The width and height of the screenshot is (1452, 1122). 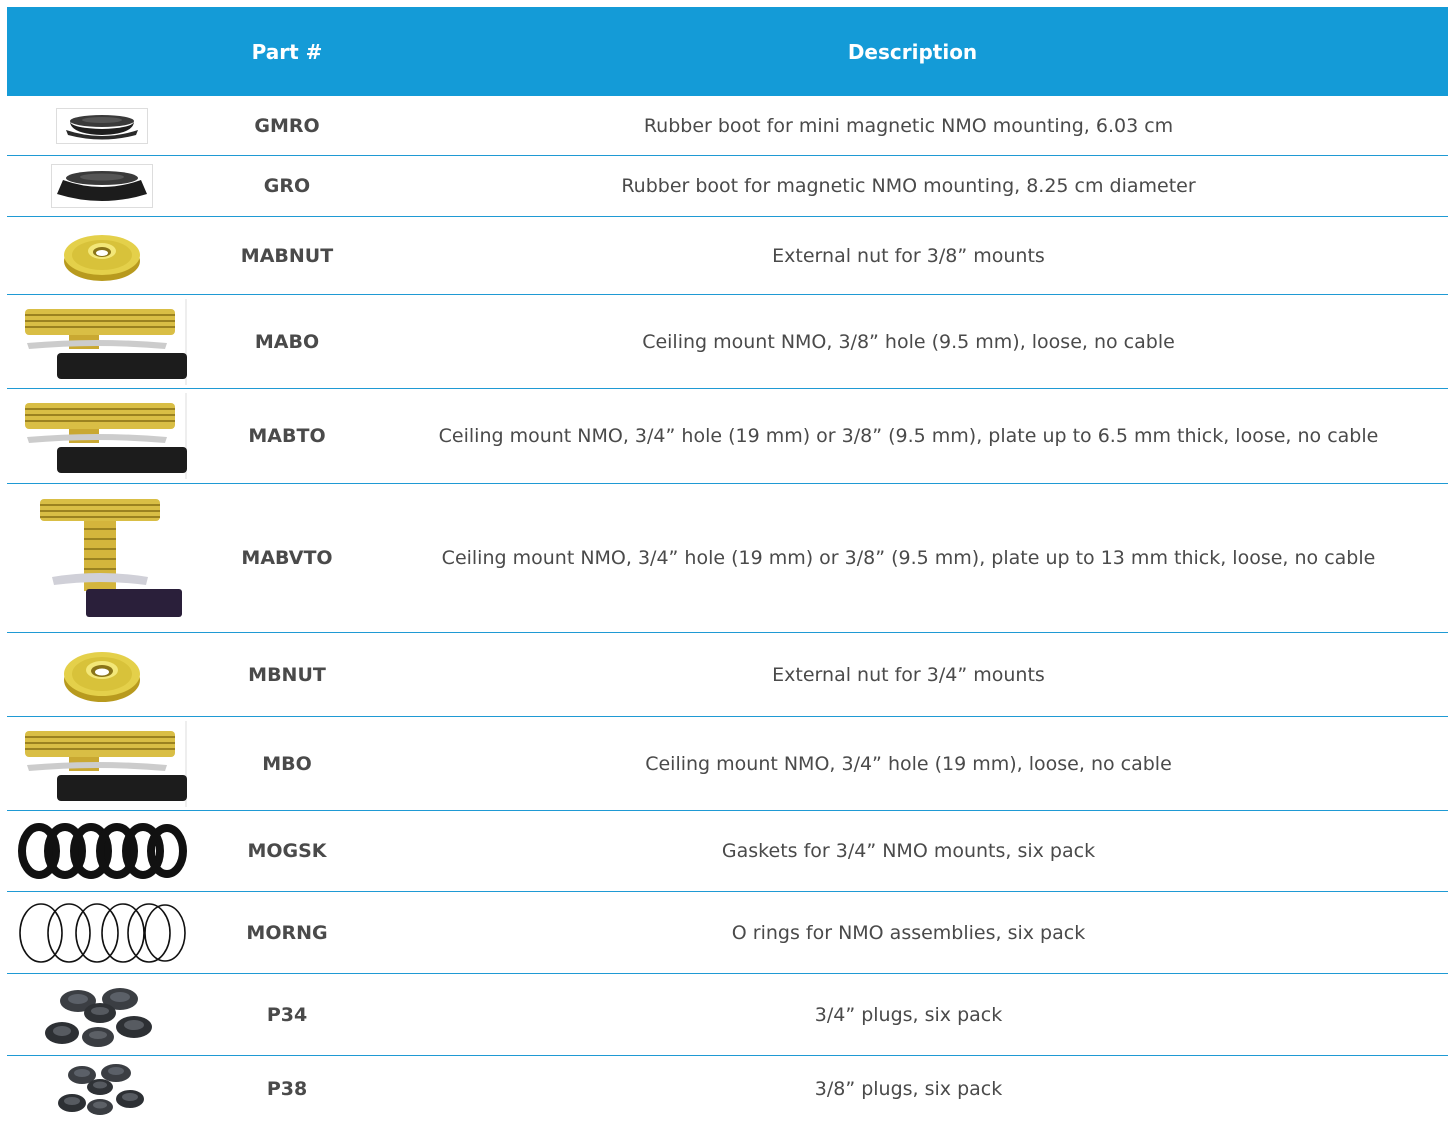 What do you see at coordinates (908, 1089) in the screenshot?
I see `part-description: 3/8” plugs, six pack` at bounding box center [908, 1089].